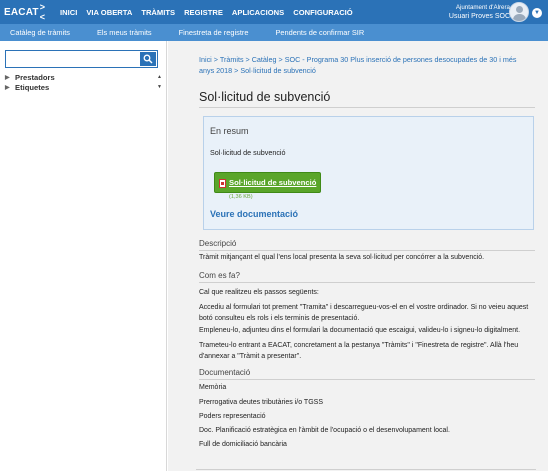 The image size is (548, 471). Describe the element at coordinates (259, 292) in the screenshot. I see `com-es-fa-intro: Cal que realitzeu els passos següents:` at that location.